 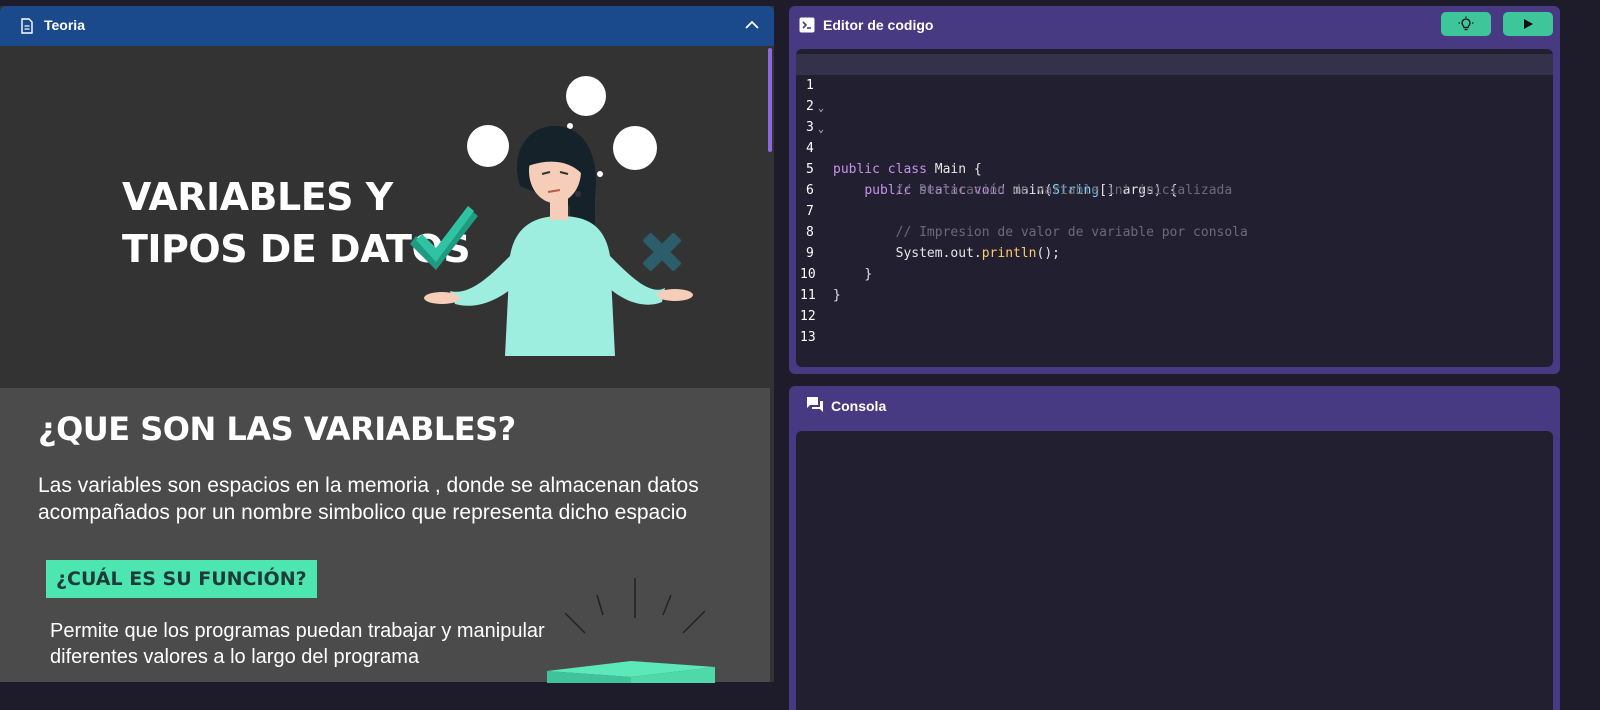 I want to click on thinking-woman-illustration, so click(x=551, y=216).